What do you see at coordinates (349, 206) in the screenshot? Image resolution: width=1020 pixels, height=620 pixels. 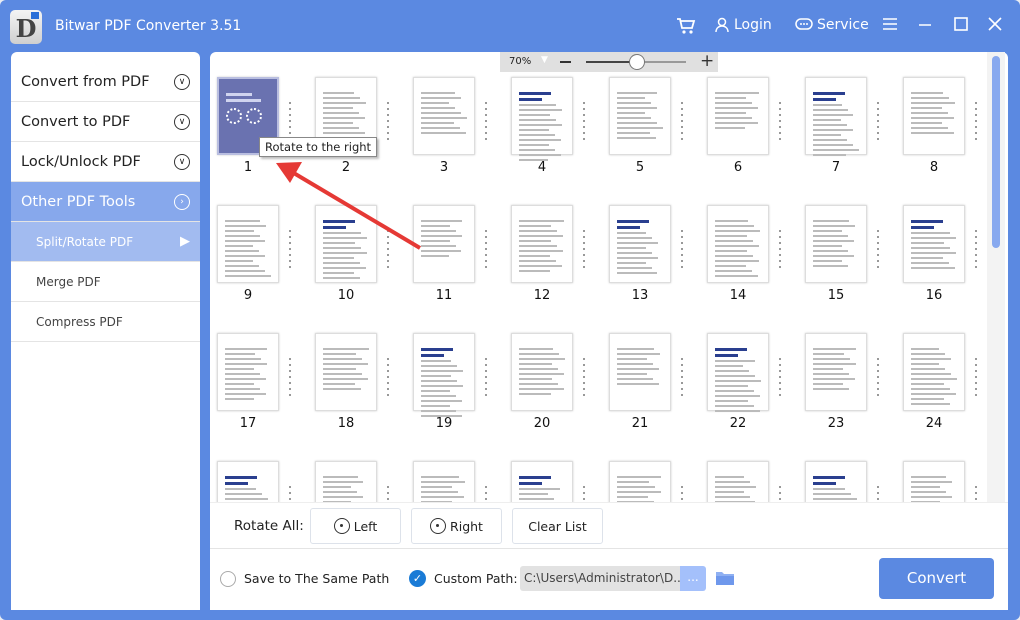 I see `red-arrow-annotation` at bounding box center [349, 206].